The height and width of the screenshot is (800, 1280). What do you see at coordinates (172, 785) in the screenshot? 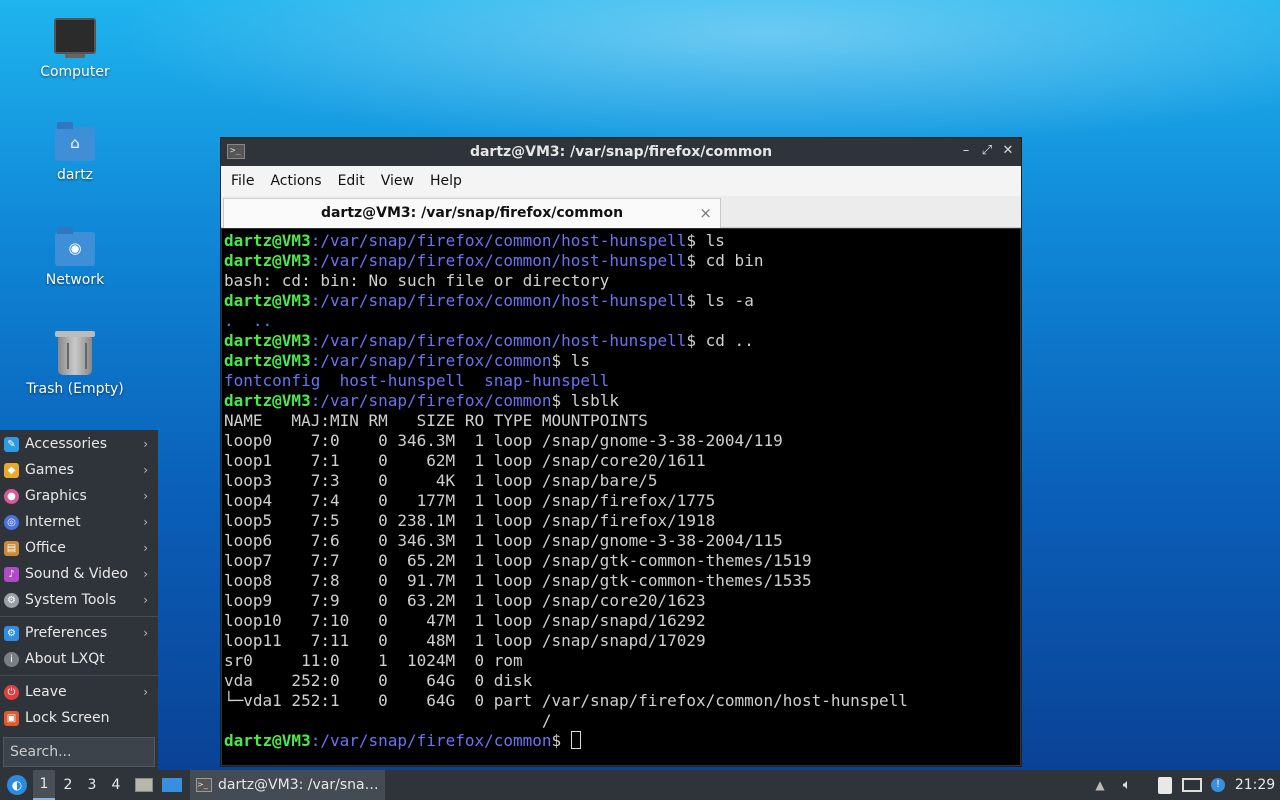
I see `quicklaunch-show-desktop` at bounding box center [172, 785].